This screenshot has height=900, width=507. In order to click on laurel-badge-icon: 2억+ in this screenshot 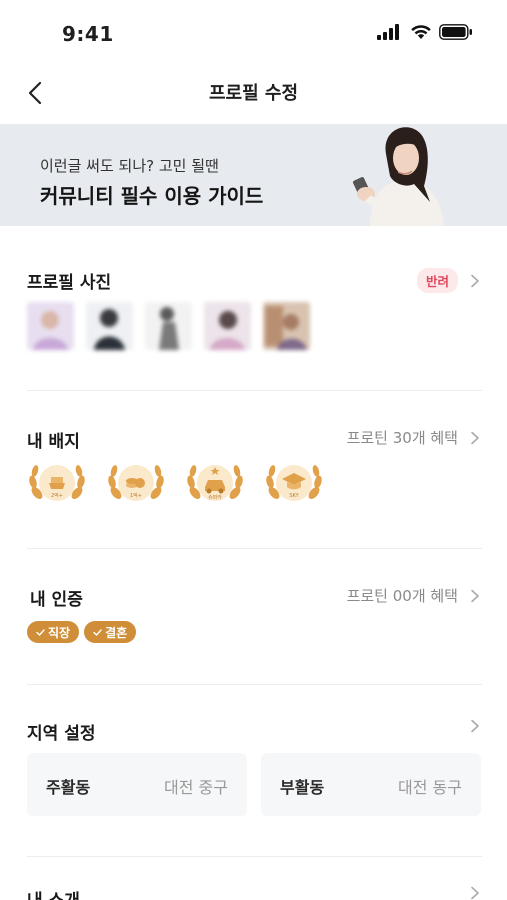, I will do `click(57, 483)`.